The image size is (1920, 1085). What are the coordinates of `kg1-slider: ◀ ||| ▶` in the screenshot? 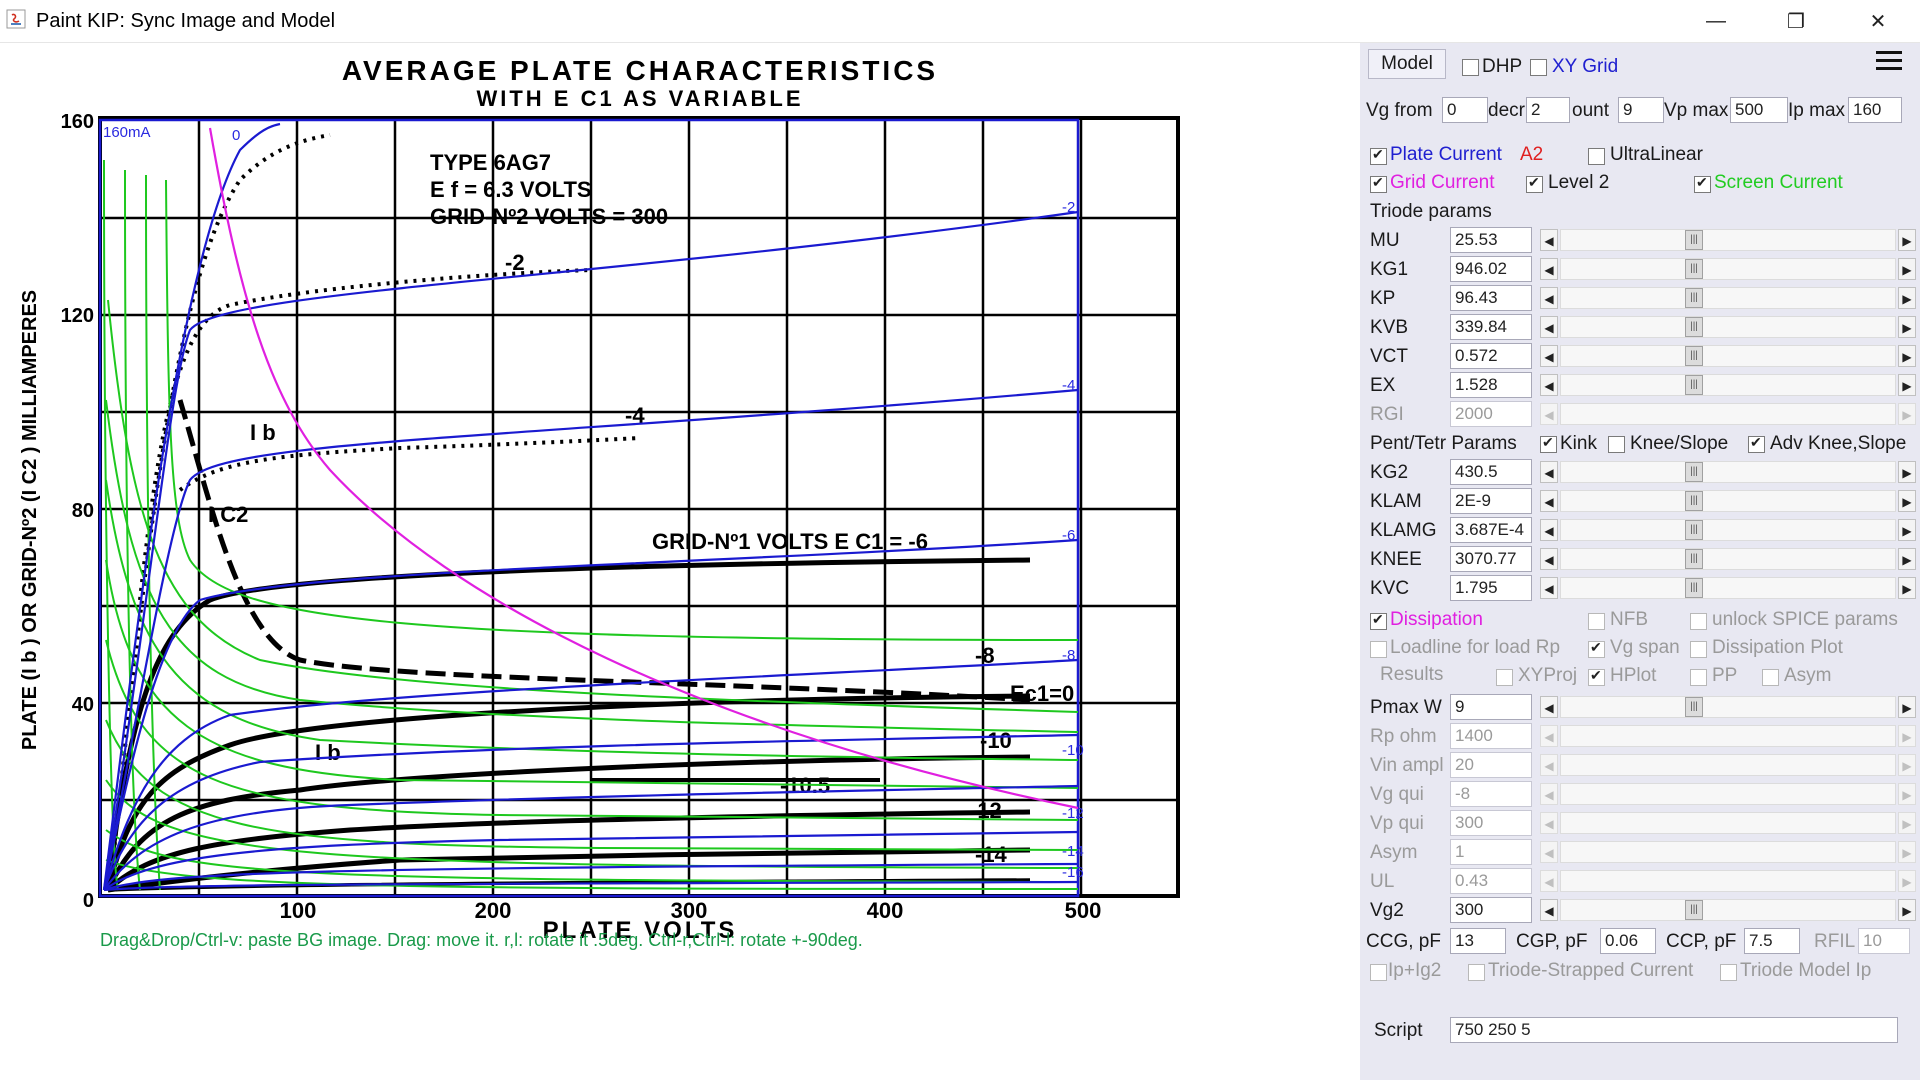 It's located at (1728, 269).